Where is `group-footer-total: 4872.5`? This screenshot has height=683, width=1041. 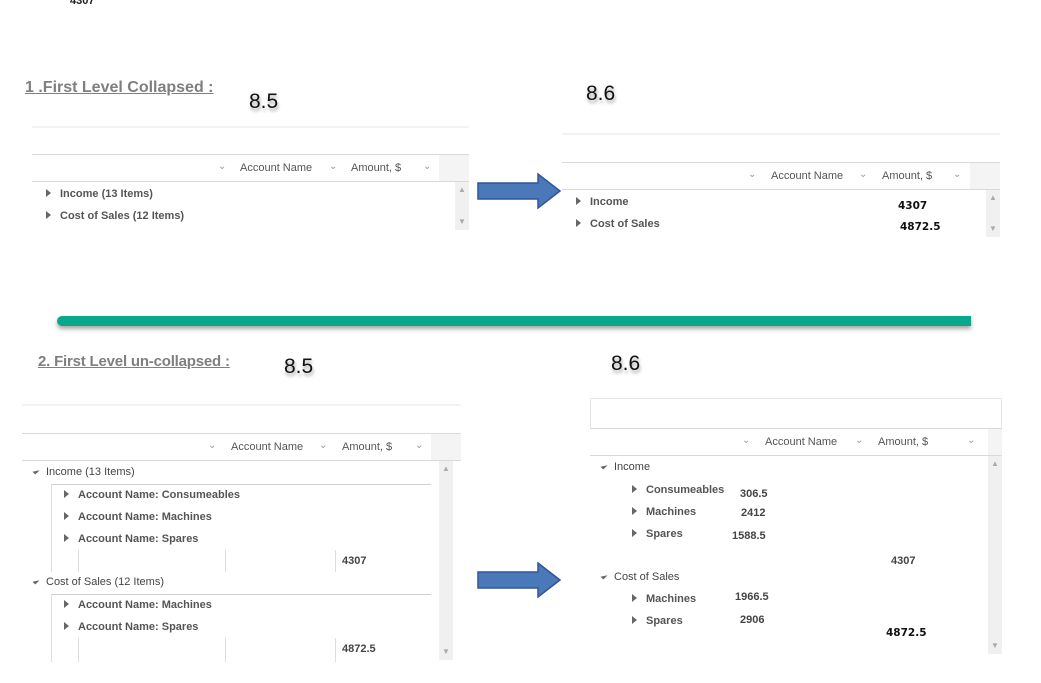 group-footer-total: 4872.5 is located at coordinates (906, 633).